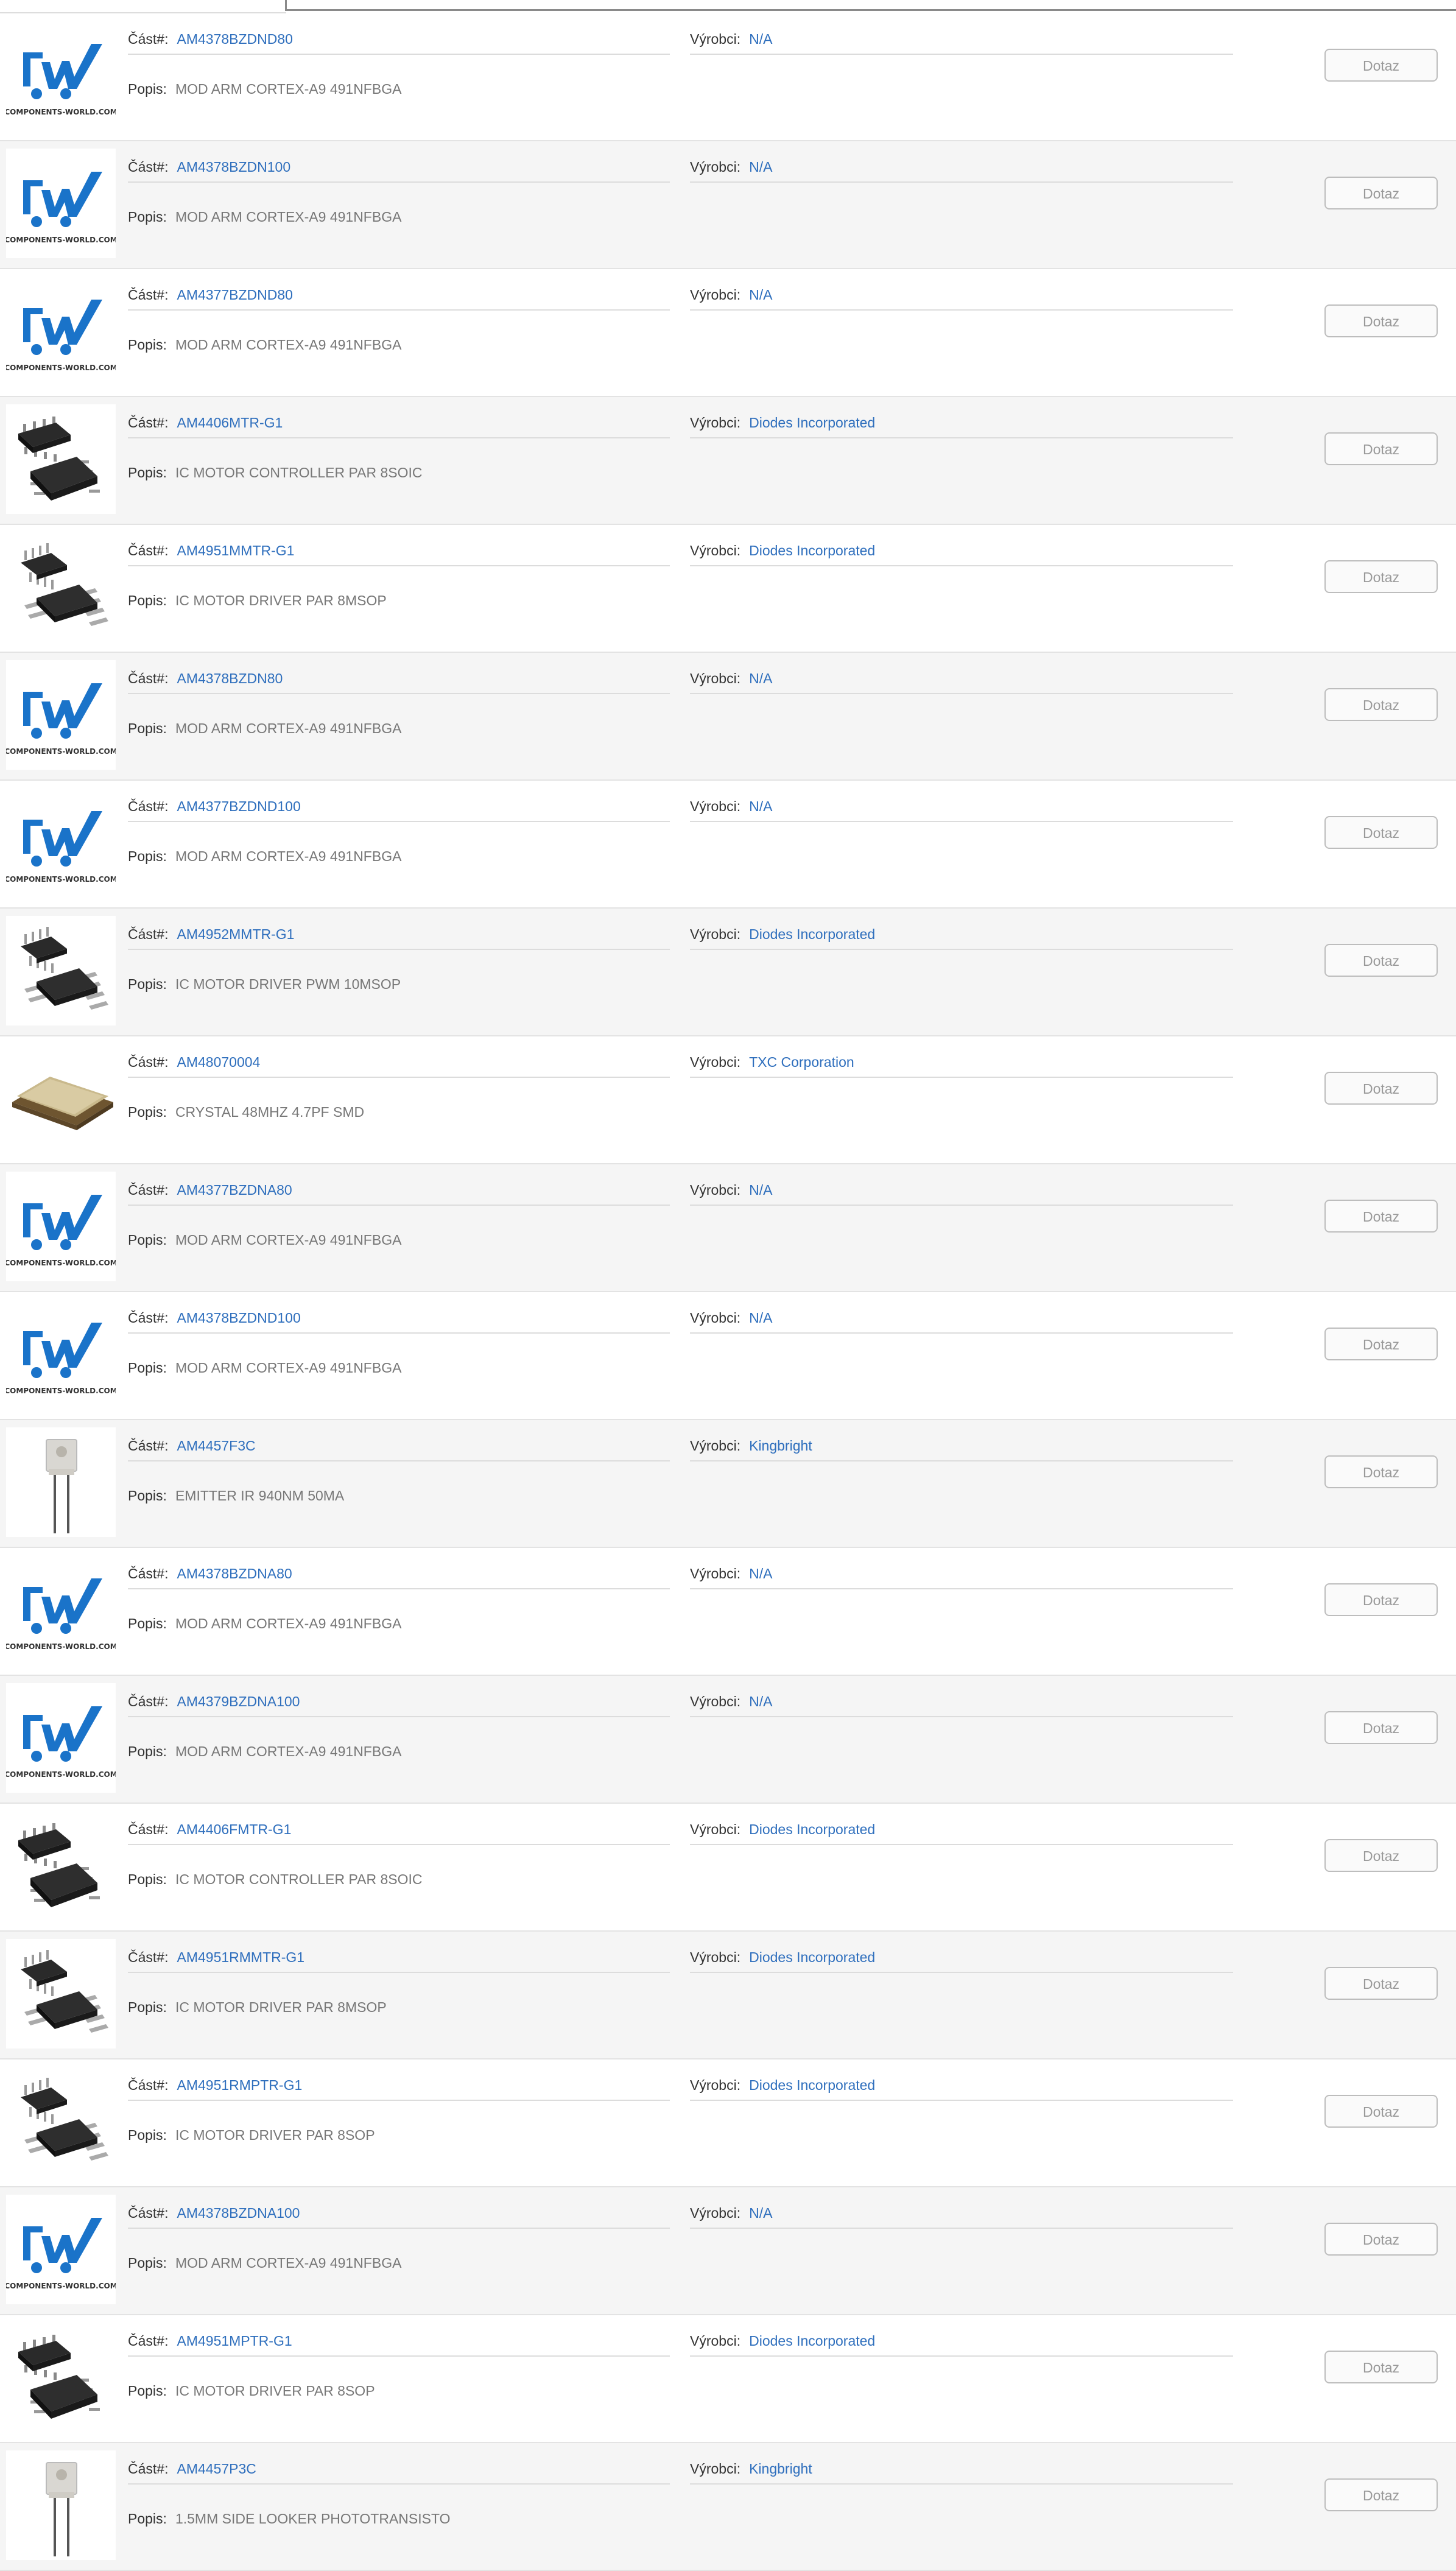  I want to click on part-number-link: AM4377BZDND100, so click(238, 806).